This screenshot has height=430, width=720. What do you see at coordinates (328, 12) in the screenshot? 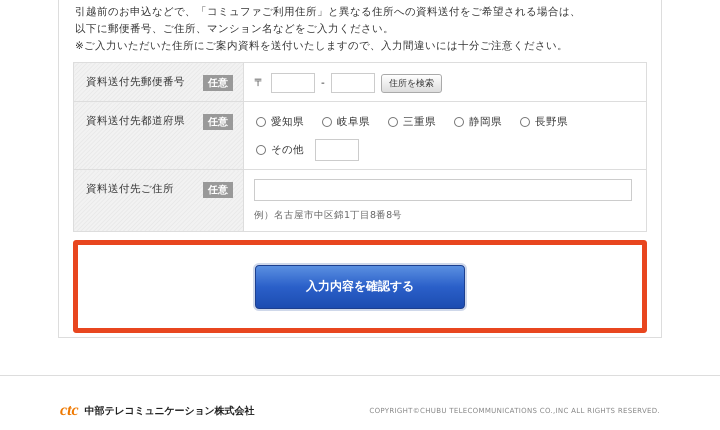
I see `intro-text: 引越前のお申込などで、「コミュファご利用住所」と異なる住所への資料送付をご希望される場合は、` at bounding box center [328, 12].